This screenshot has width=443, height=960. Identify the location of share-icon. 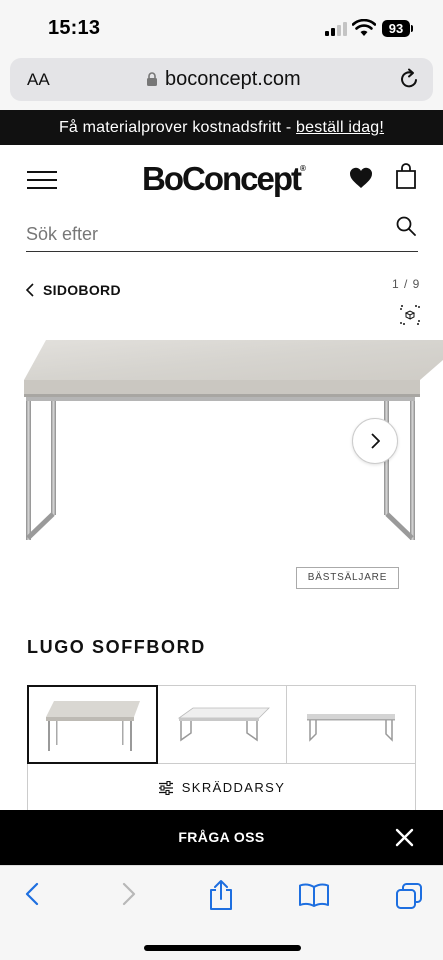
(221, 895).